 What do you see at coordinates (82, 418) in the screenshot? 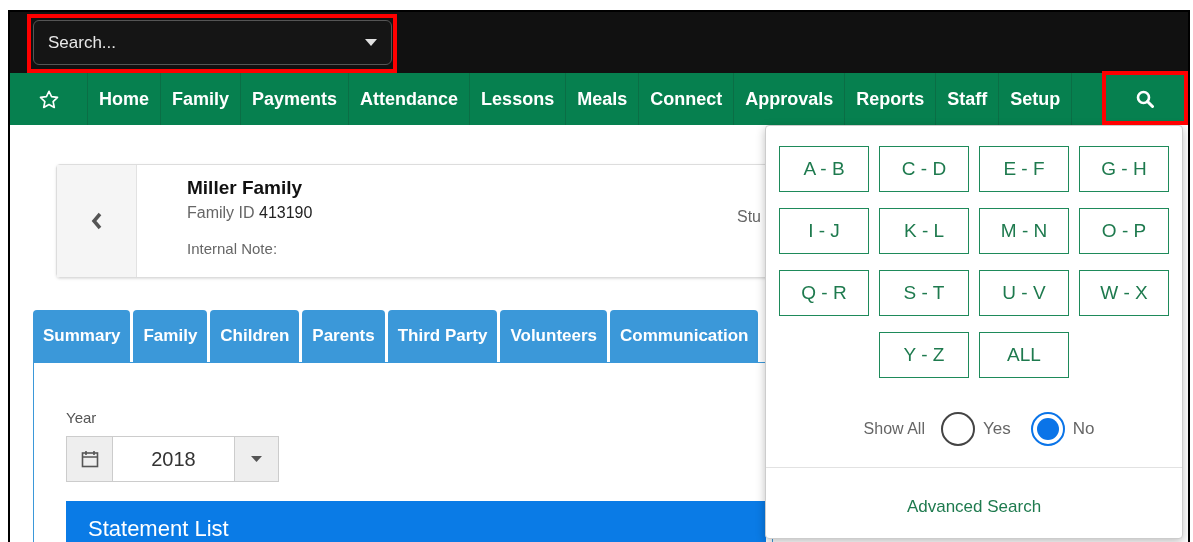
I see `year-label: Year` at bounding box center [82, 418].